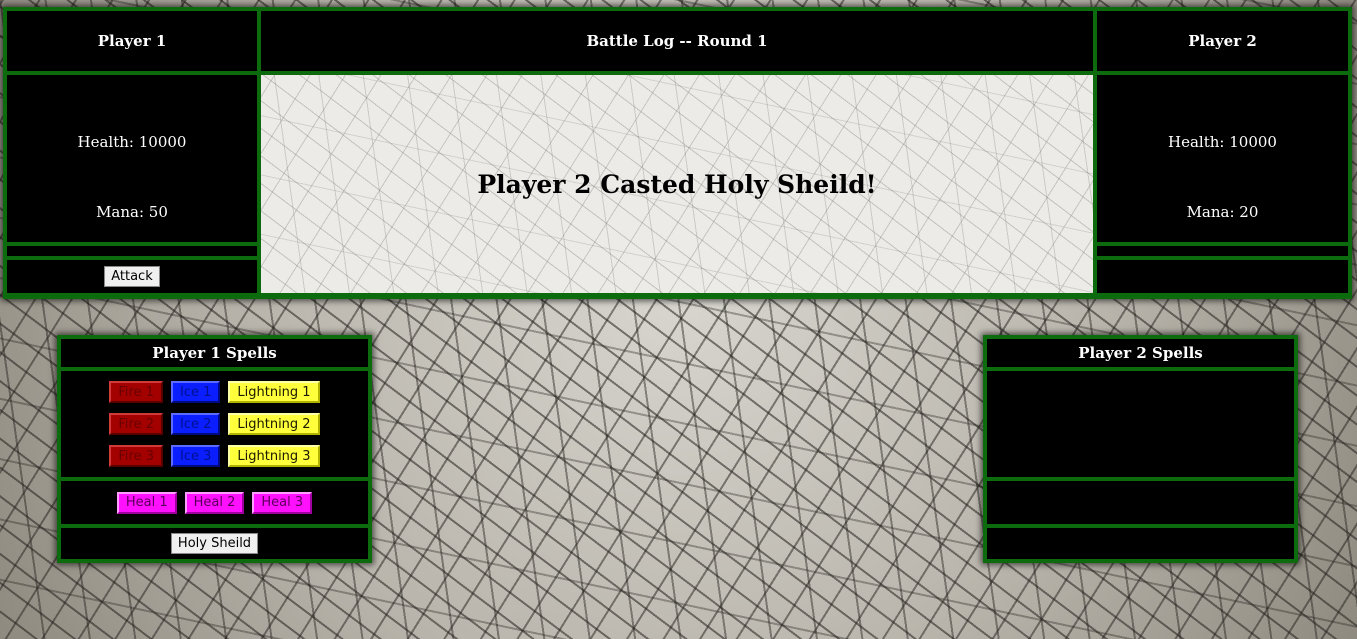 Image resolution: width=1357 pixels, height=639 pixels. Describe the element at coordinates (1222, 212) in the screenshot. I see `player2-mana: Mana: 20` at that location.